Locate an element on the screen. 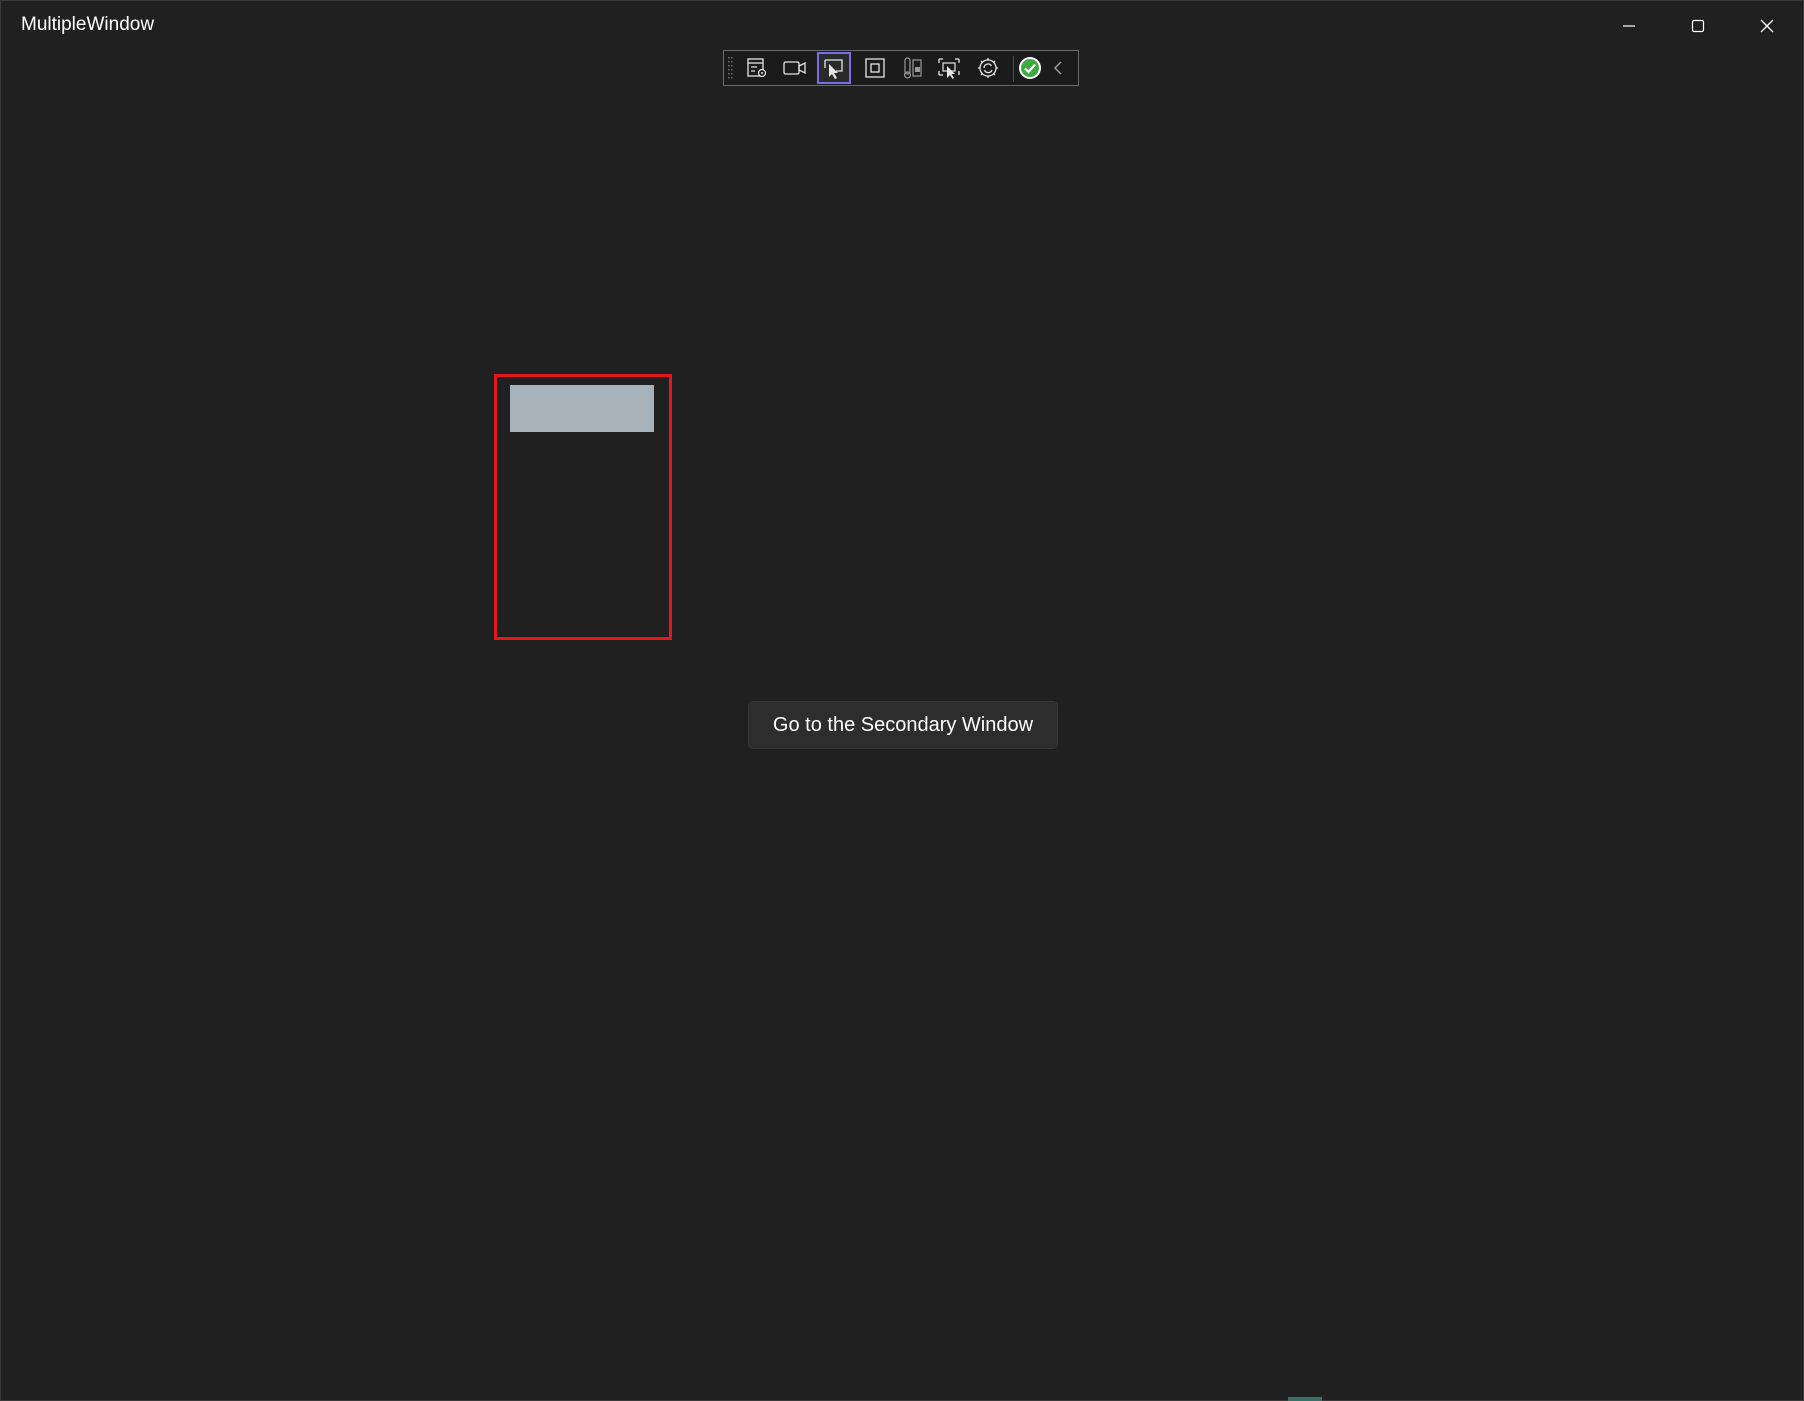 This screenshot has width=1804, height=1401. hot-reload-button is located at coordinates (988, 68).